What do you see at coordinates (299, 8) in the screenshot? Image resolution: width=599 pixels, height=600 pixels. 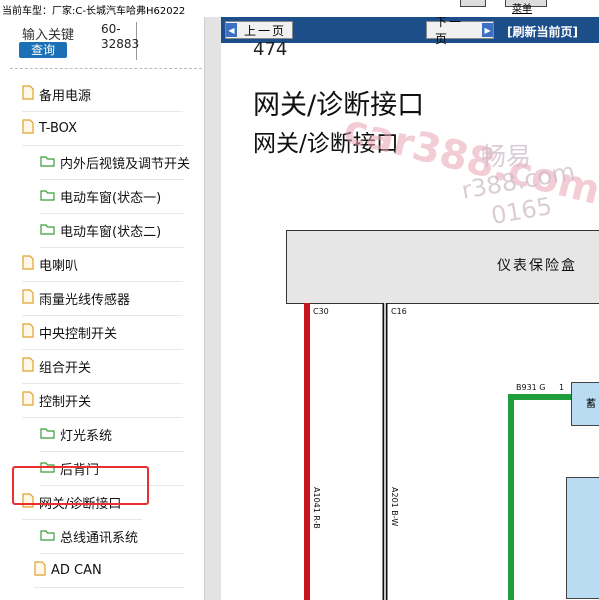 I see `top-bar: 当前车型：厂家:C-长城汽车哈弗H62022 菜单` at bounding box center [299, 8].